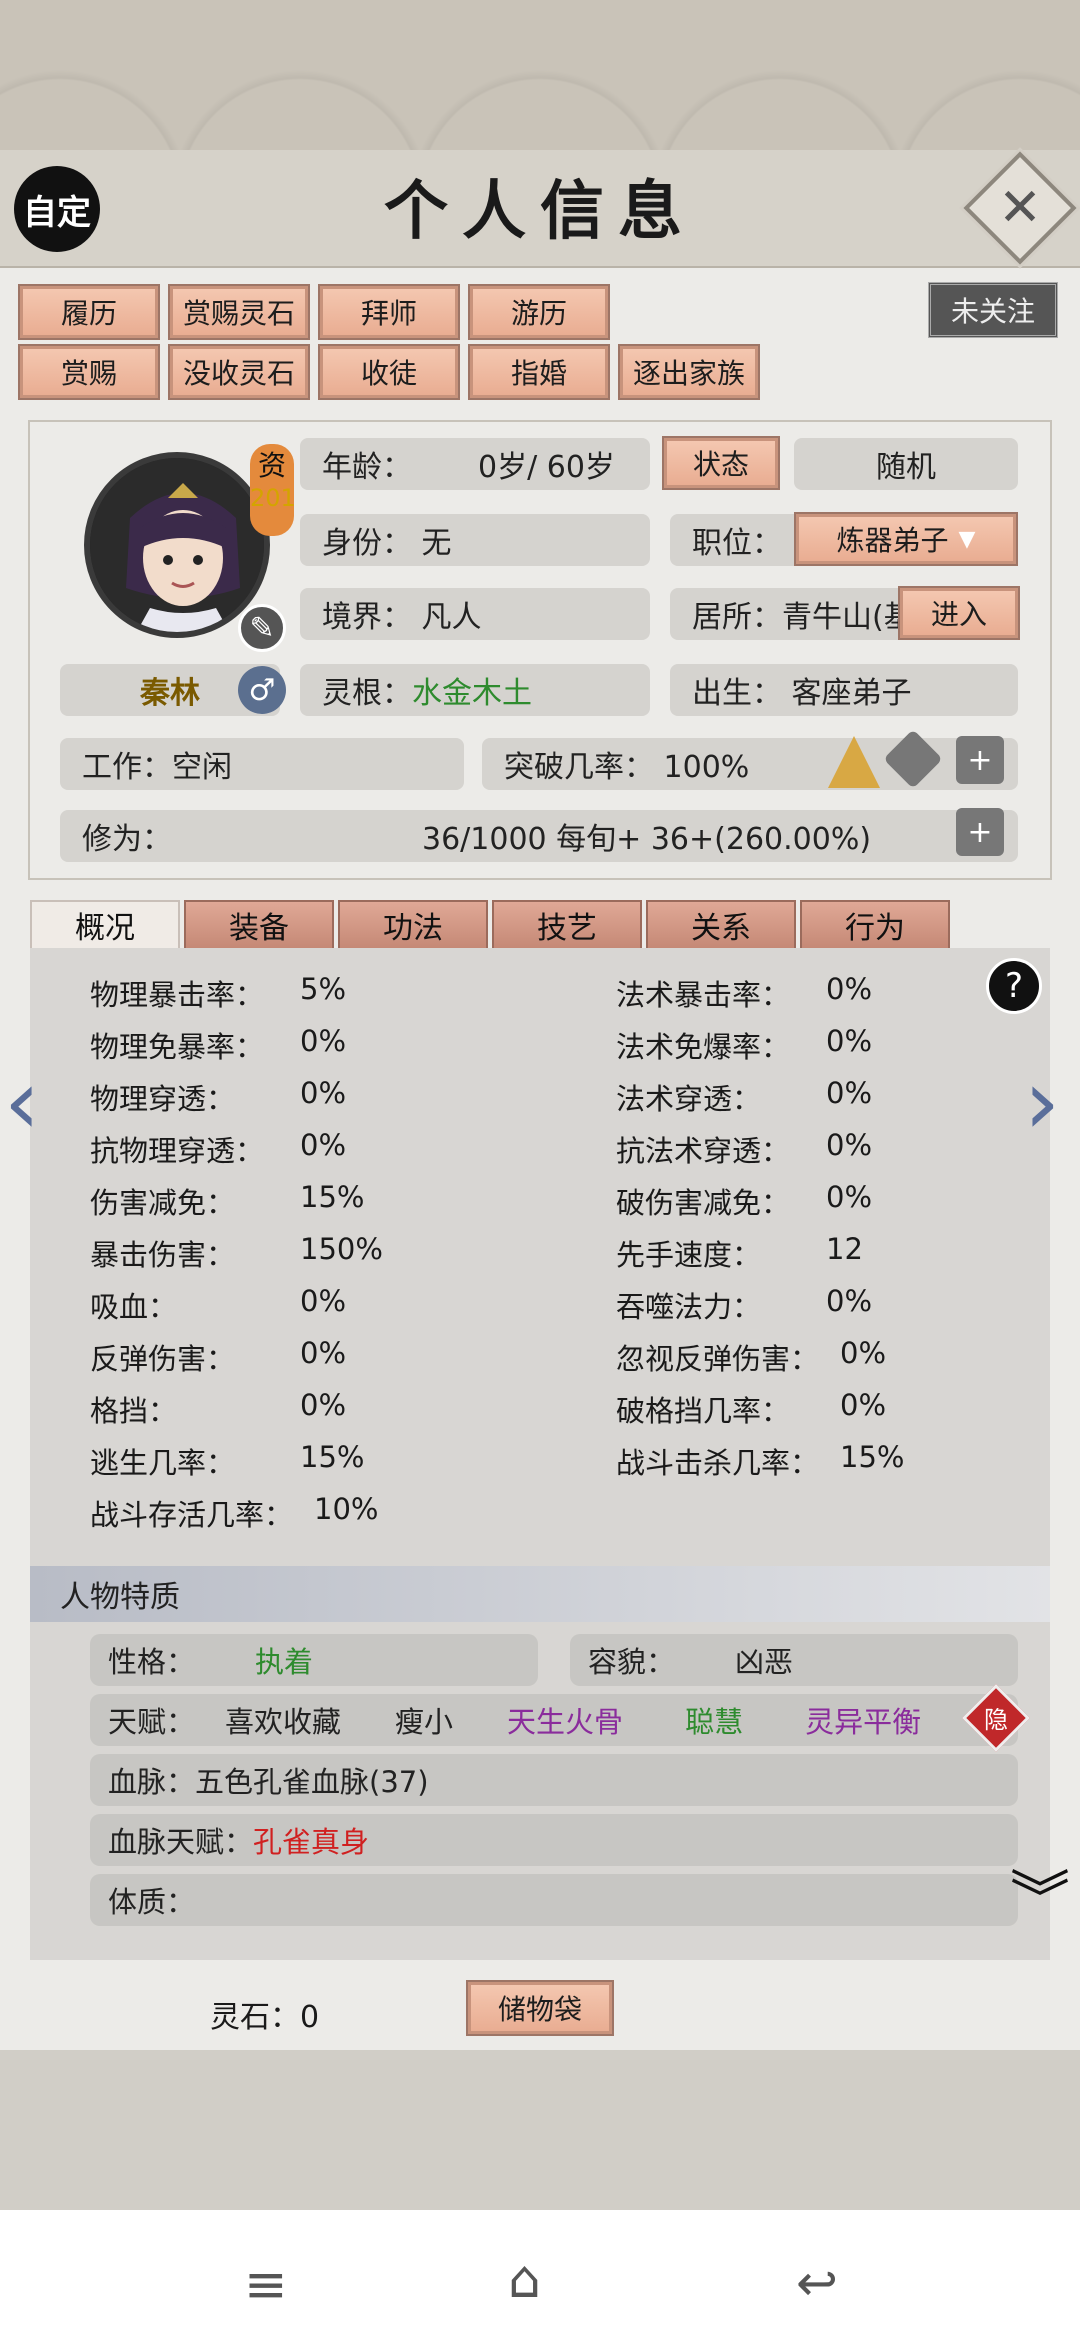 The width and height of the screenshot is (1080, 2340). I want to click on root-value: 水金木土, so click(472, 693).